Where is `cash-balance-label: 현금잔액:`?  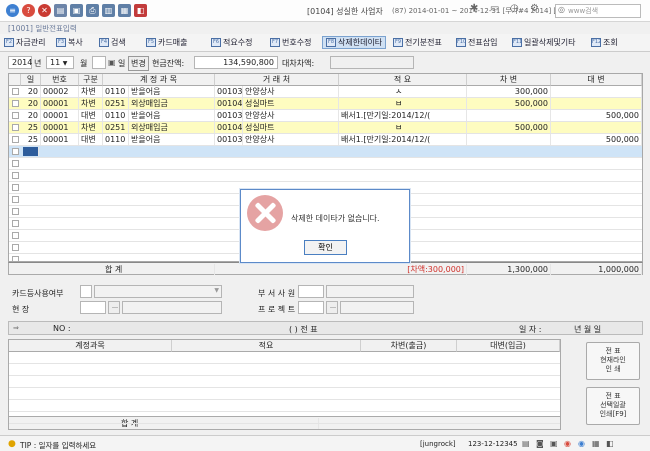
cash-balance-label: 현금잔액: is located at coordinates (168, 63).